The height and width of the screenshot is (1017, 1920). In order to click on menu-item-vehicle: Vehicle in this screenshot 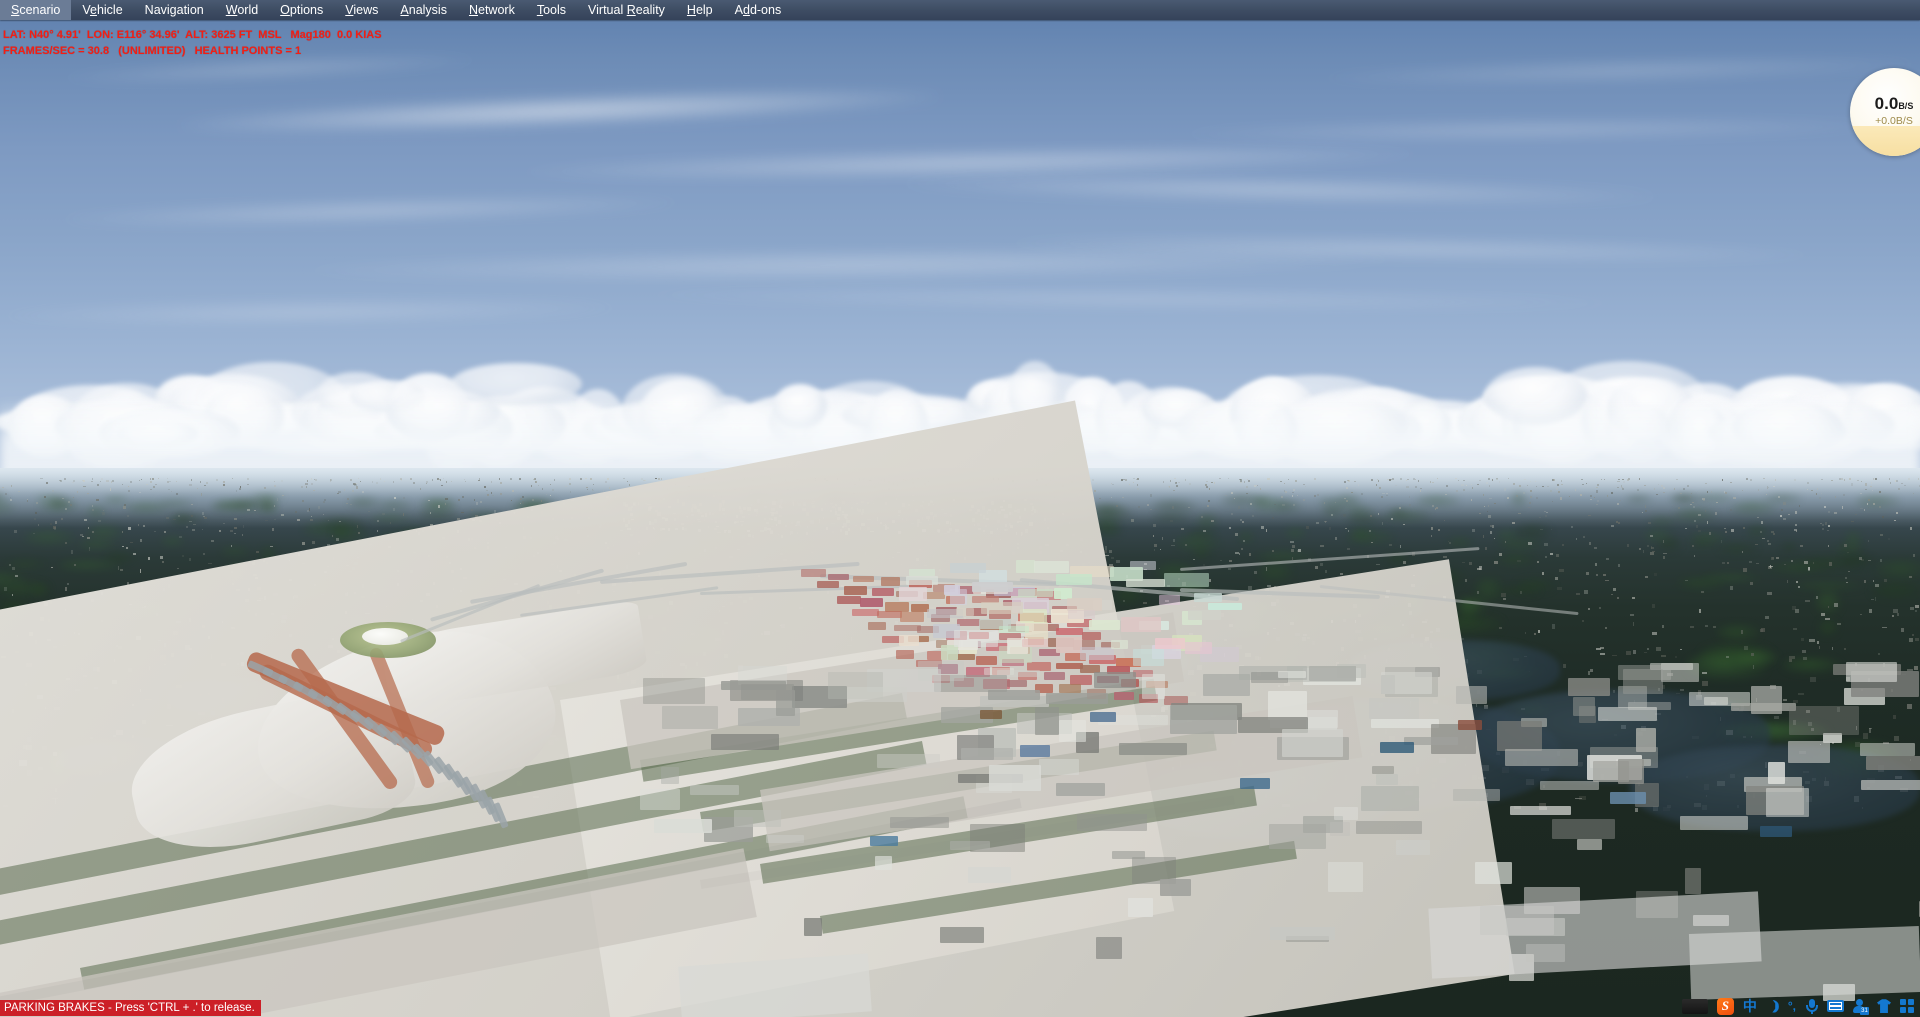, I will do `click(102, 10)`.